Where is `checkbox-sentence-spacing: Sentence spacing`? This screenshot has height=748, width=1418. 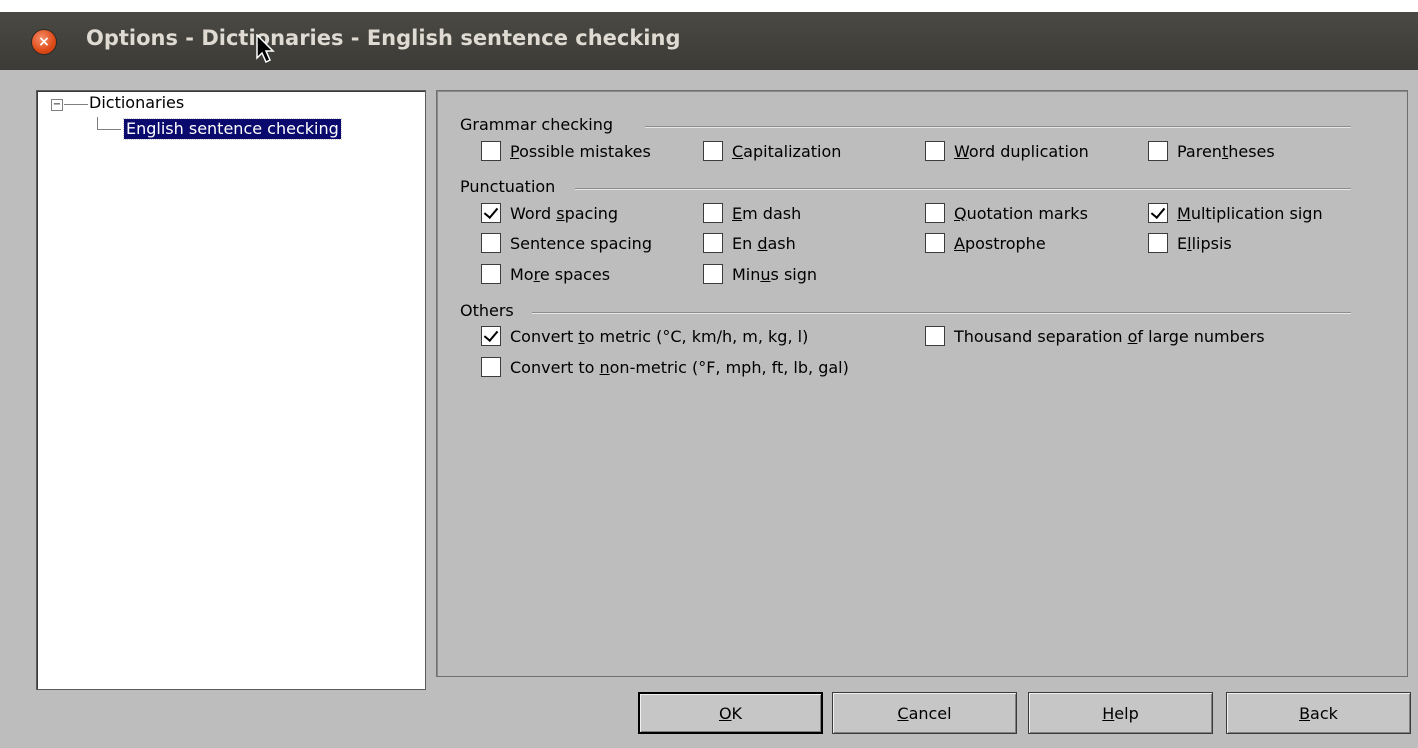
checkbox-sentence-spacing: Sentence spacing is located at coordinates (566, 243).